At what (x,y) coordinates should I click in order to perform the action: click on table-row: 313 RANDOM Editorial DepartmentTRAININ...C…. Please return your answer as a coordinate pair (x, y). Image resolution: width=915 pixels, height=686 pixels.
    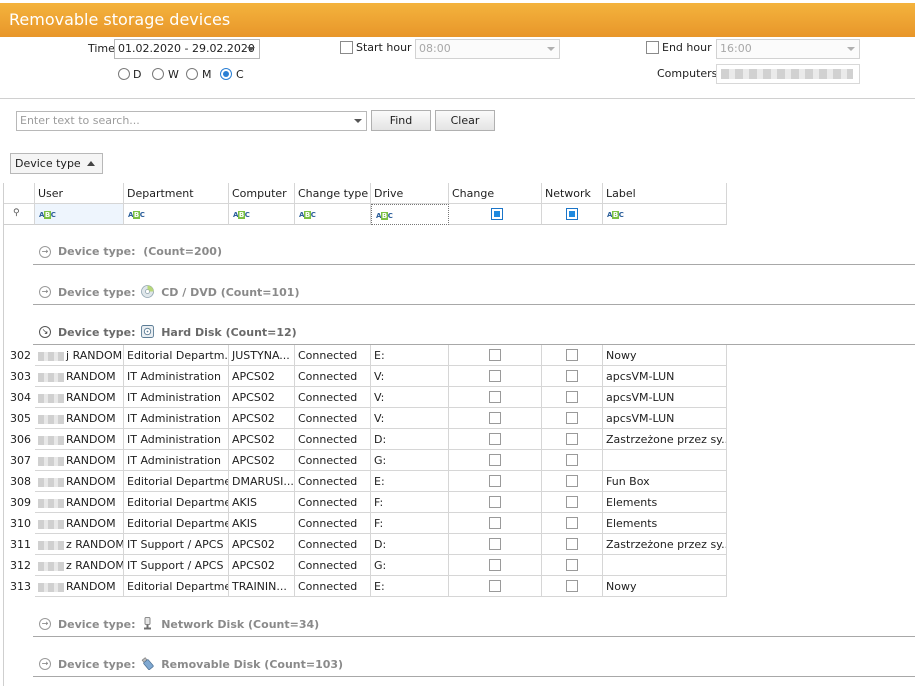
    Looking at the image, I should click on (365, 586).